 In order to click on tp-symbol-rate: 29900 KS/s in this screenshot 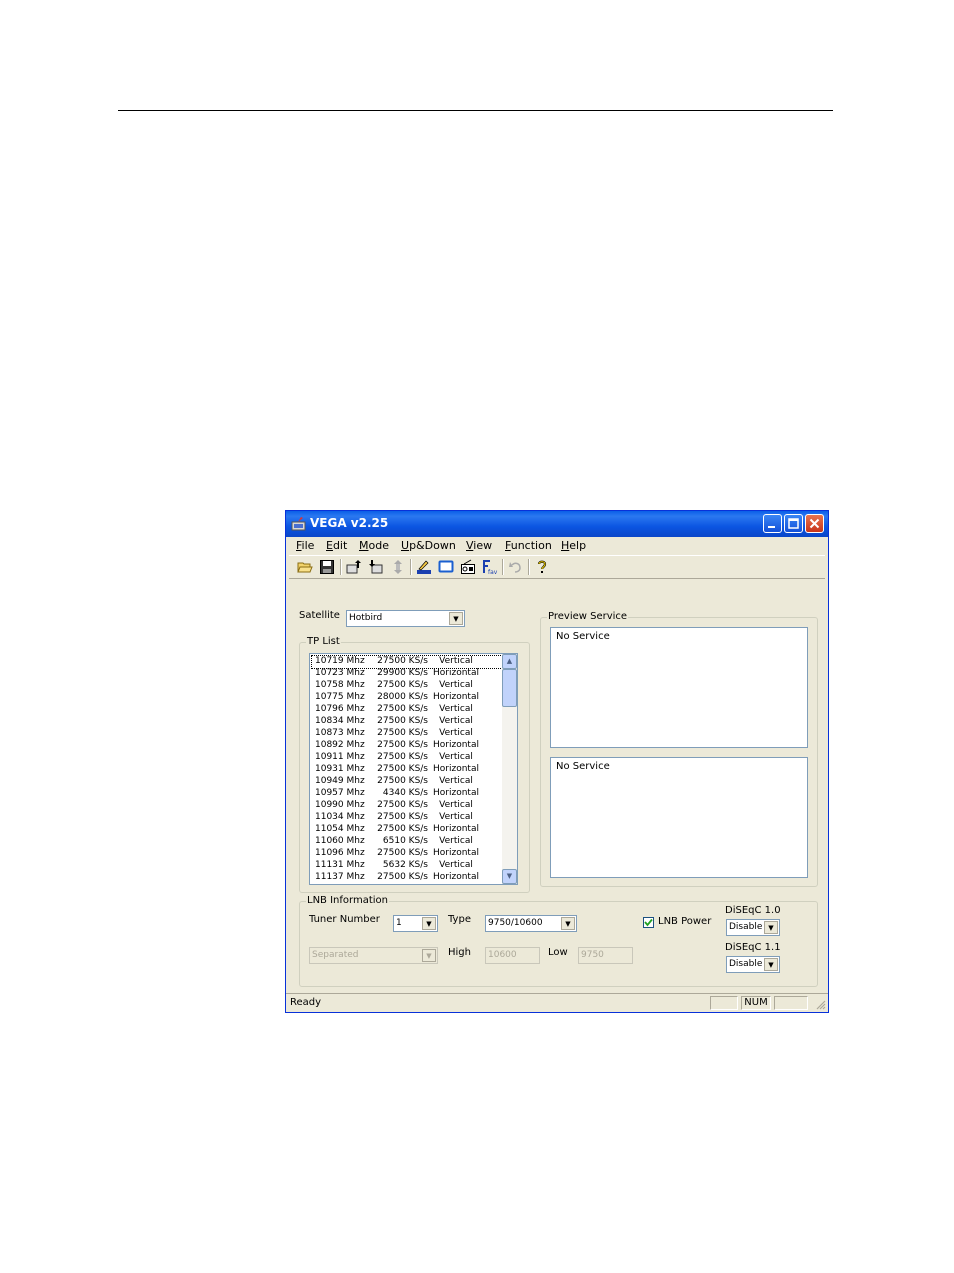, I will do `click(402, 673)`.